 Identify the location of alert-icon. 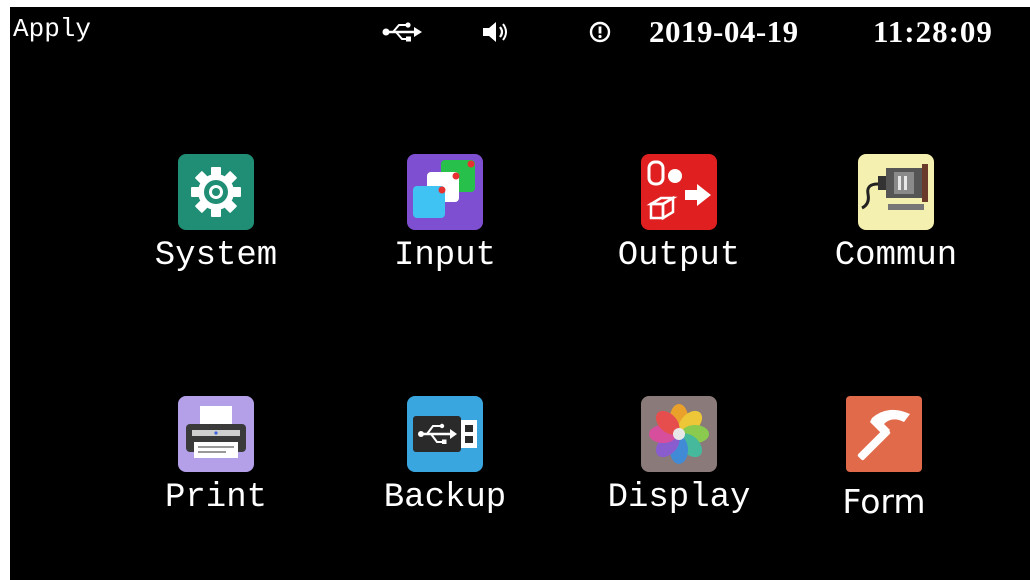
(600, 32).